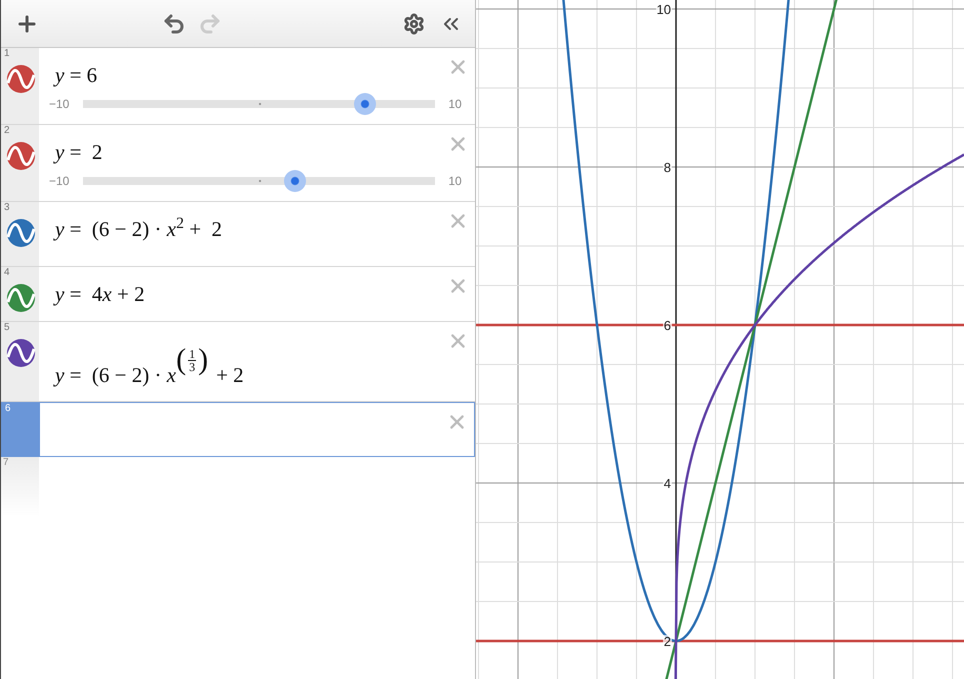 Image resolution: width=964 pixels, height=679 pixels. I want to click on row-number: 2, so click(7, 131).